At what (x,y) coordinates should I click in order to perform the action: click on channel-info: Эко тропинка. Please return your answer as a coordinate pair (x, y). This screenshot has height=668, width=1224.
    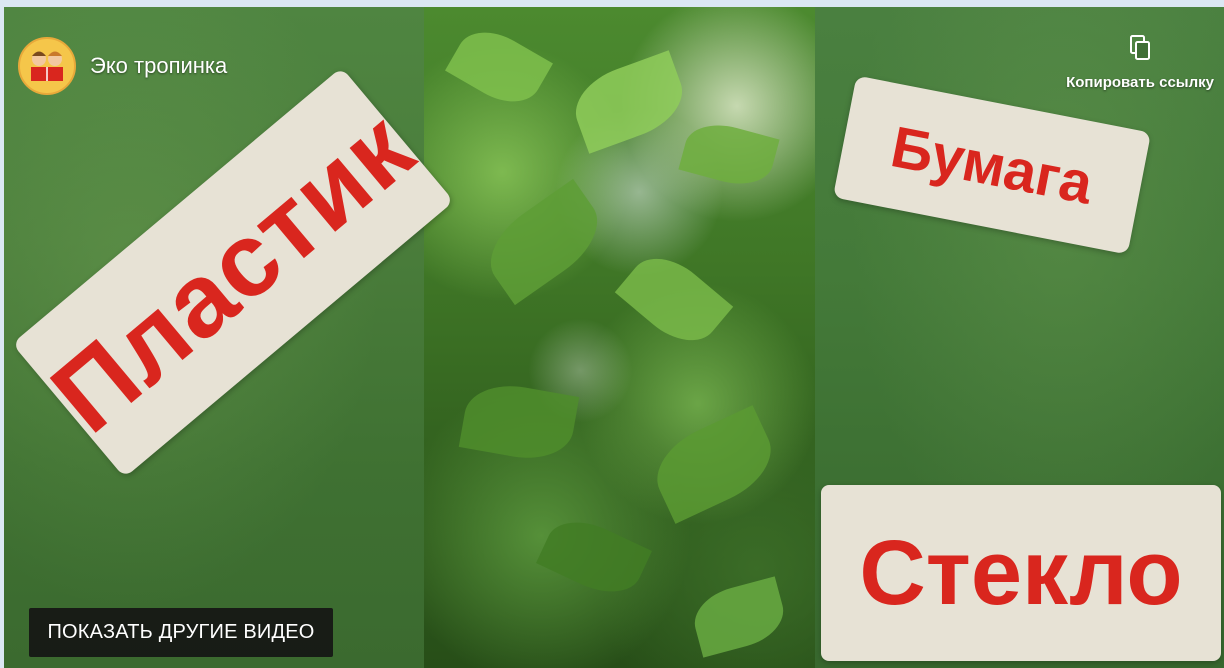
    Looking at the image, I should click on (122, 66).